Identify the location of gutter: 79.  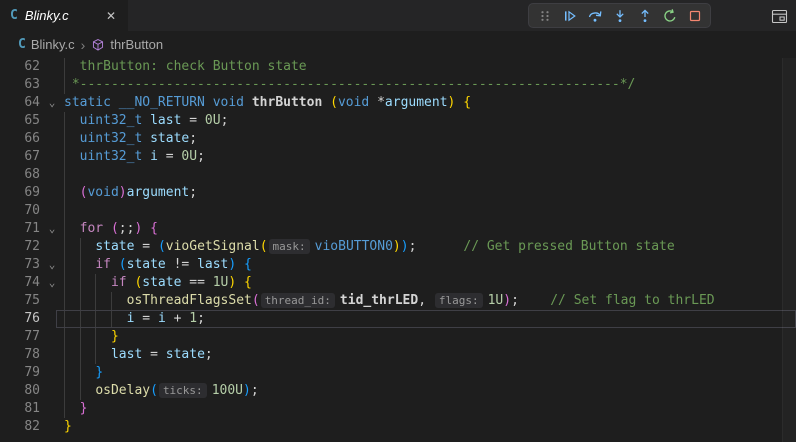
(32, 373).